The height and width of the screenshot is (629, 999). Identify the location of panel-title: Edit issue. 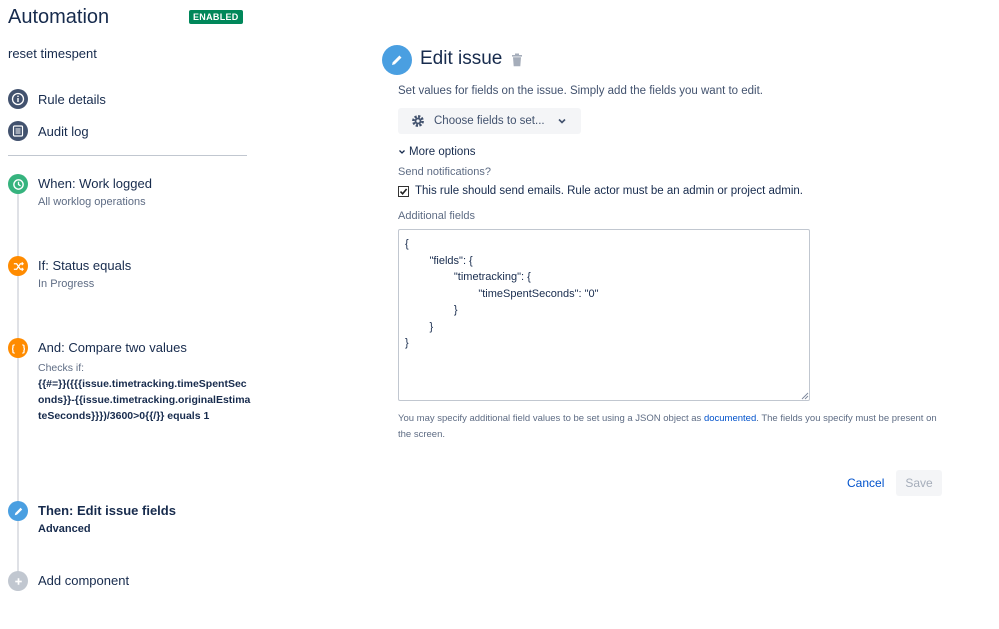
(461, 58).